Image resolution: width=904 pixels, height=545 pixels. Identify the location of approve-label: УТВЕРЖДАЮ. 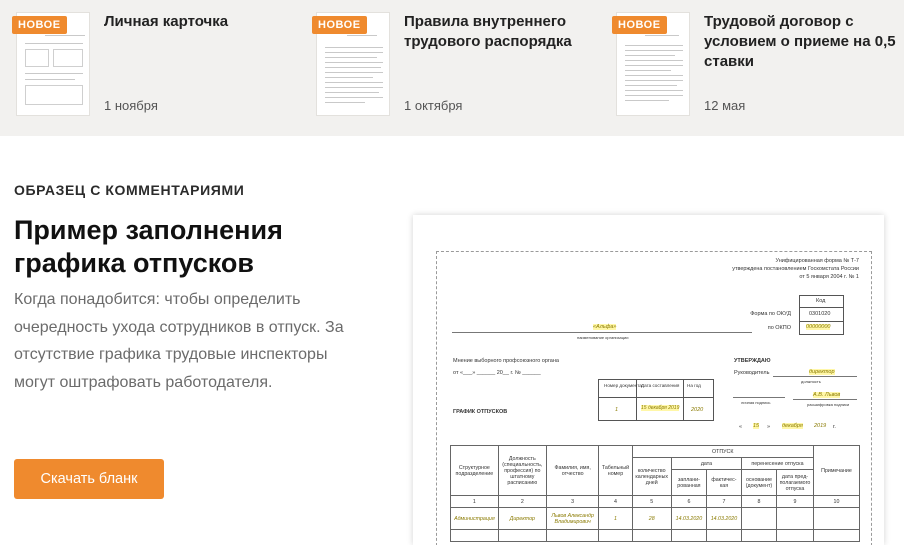
(752, 361).